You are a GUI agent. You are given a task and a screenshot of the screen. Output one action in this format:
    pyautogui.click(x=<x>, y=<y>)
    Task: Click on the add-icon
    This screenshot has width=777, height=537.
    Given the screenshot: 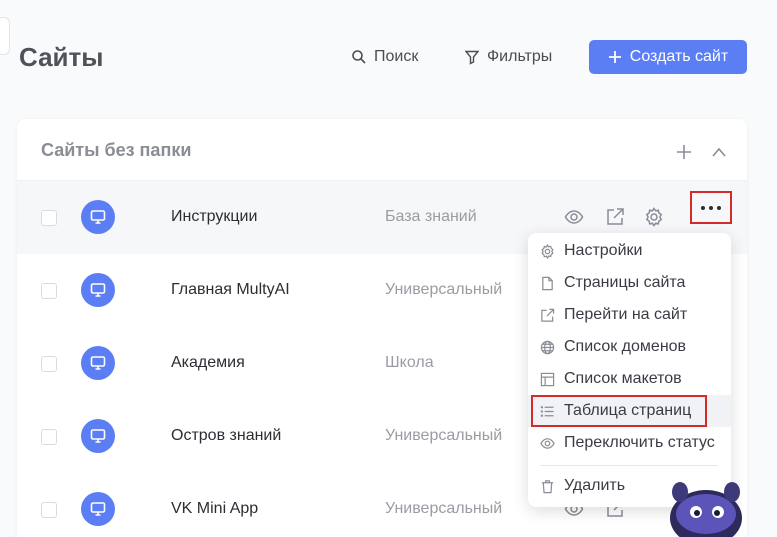 What is the action you would take?
    pyautogui.click(x=684, y=152)
    